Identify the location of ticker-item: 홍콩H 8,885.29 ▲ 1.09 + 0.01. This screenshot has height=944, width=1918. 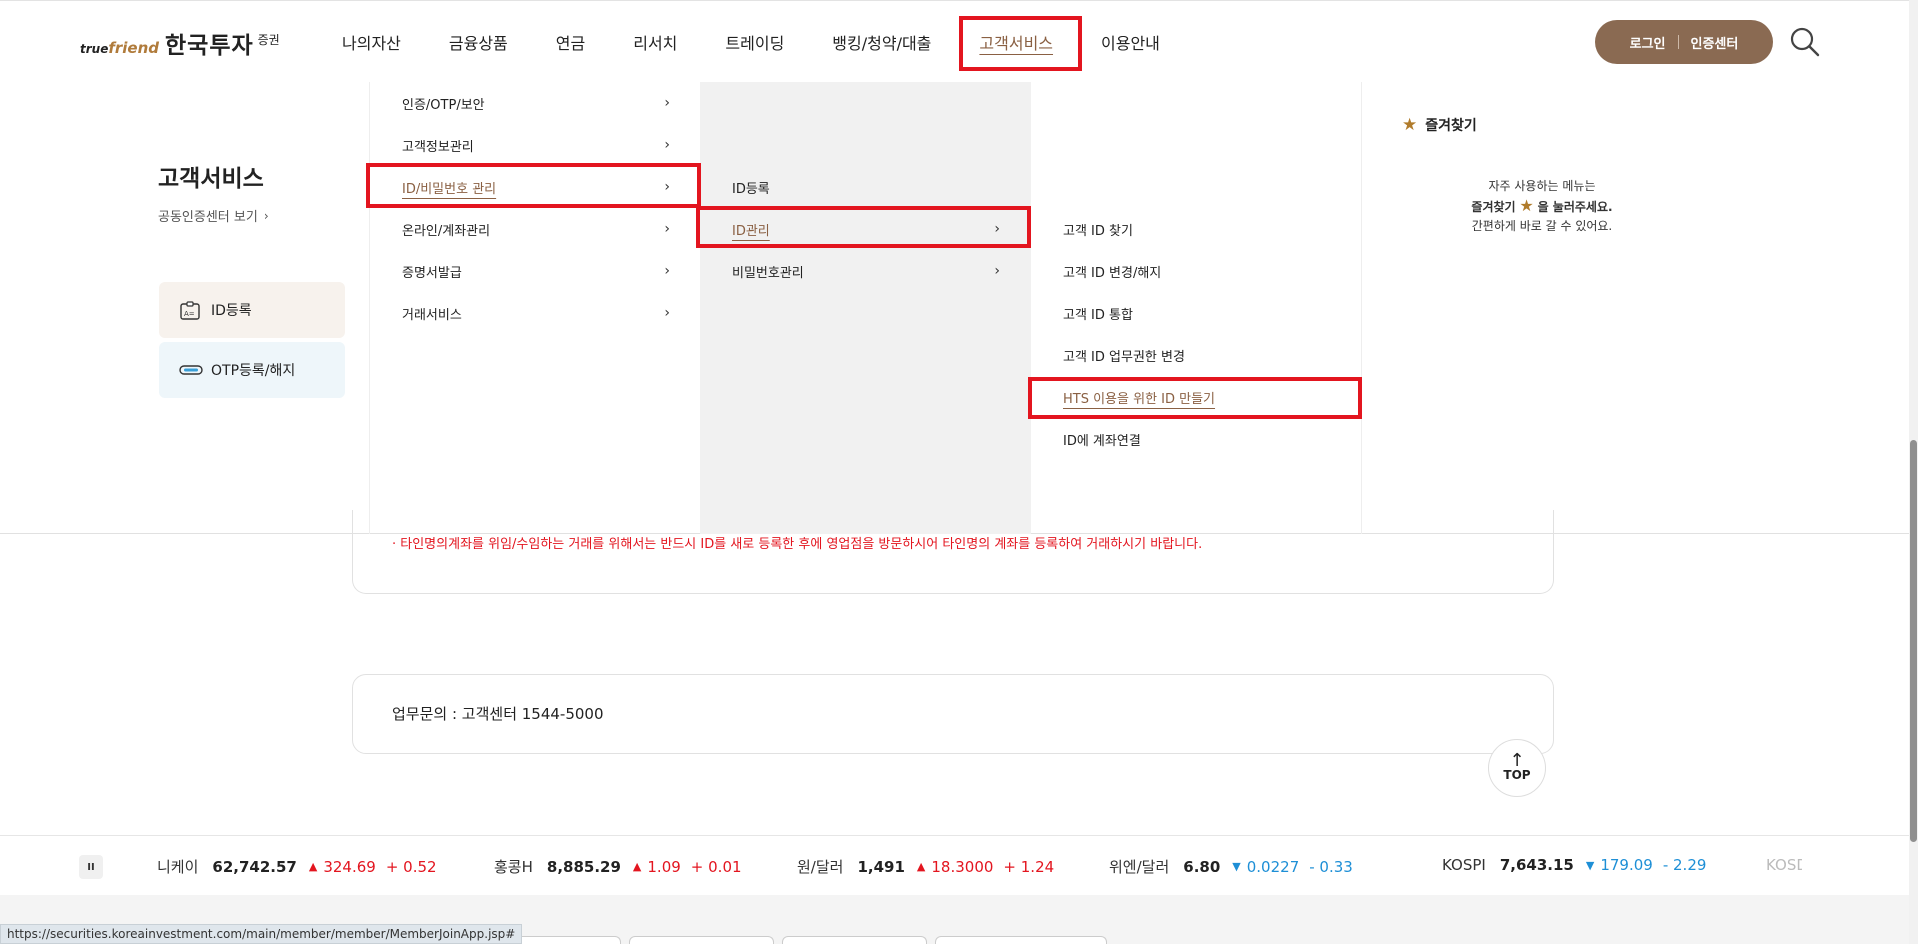
(618, 866).